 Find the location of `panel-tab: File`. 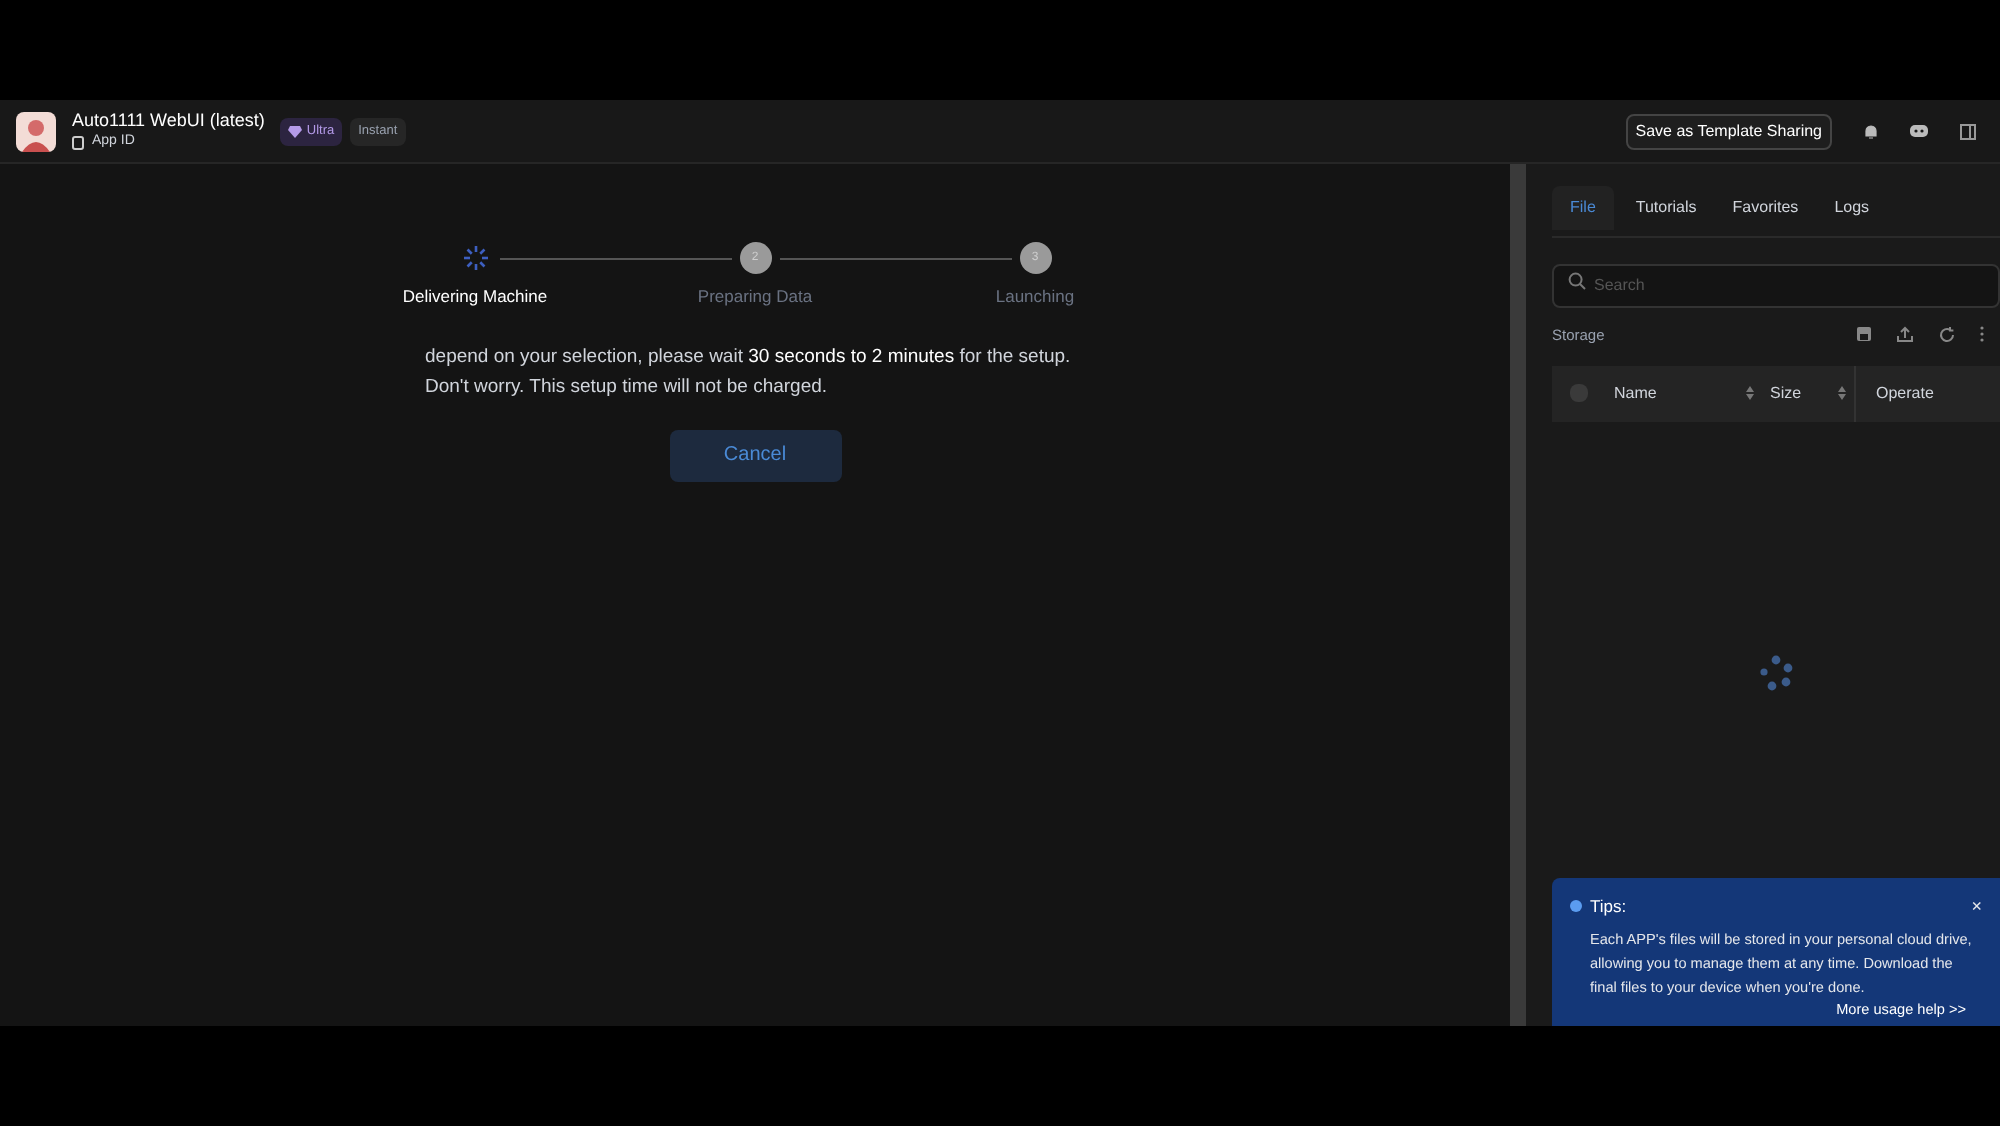

panel-tab: File is located at coordinates (1583, 208).